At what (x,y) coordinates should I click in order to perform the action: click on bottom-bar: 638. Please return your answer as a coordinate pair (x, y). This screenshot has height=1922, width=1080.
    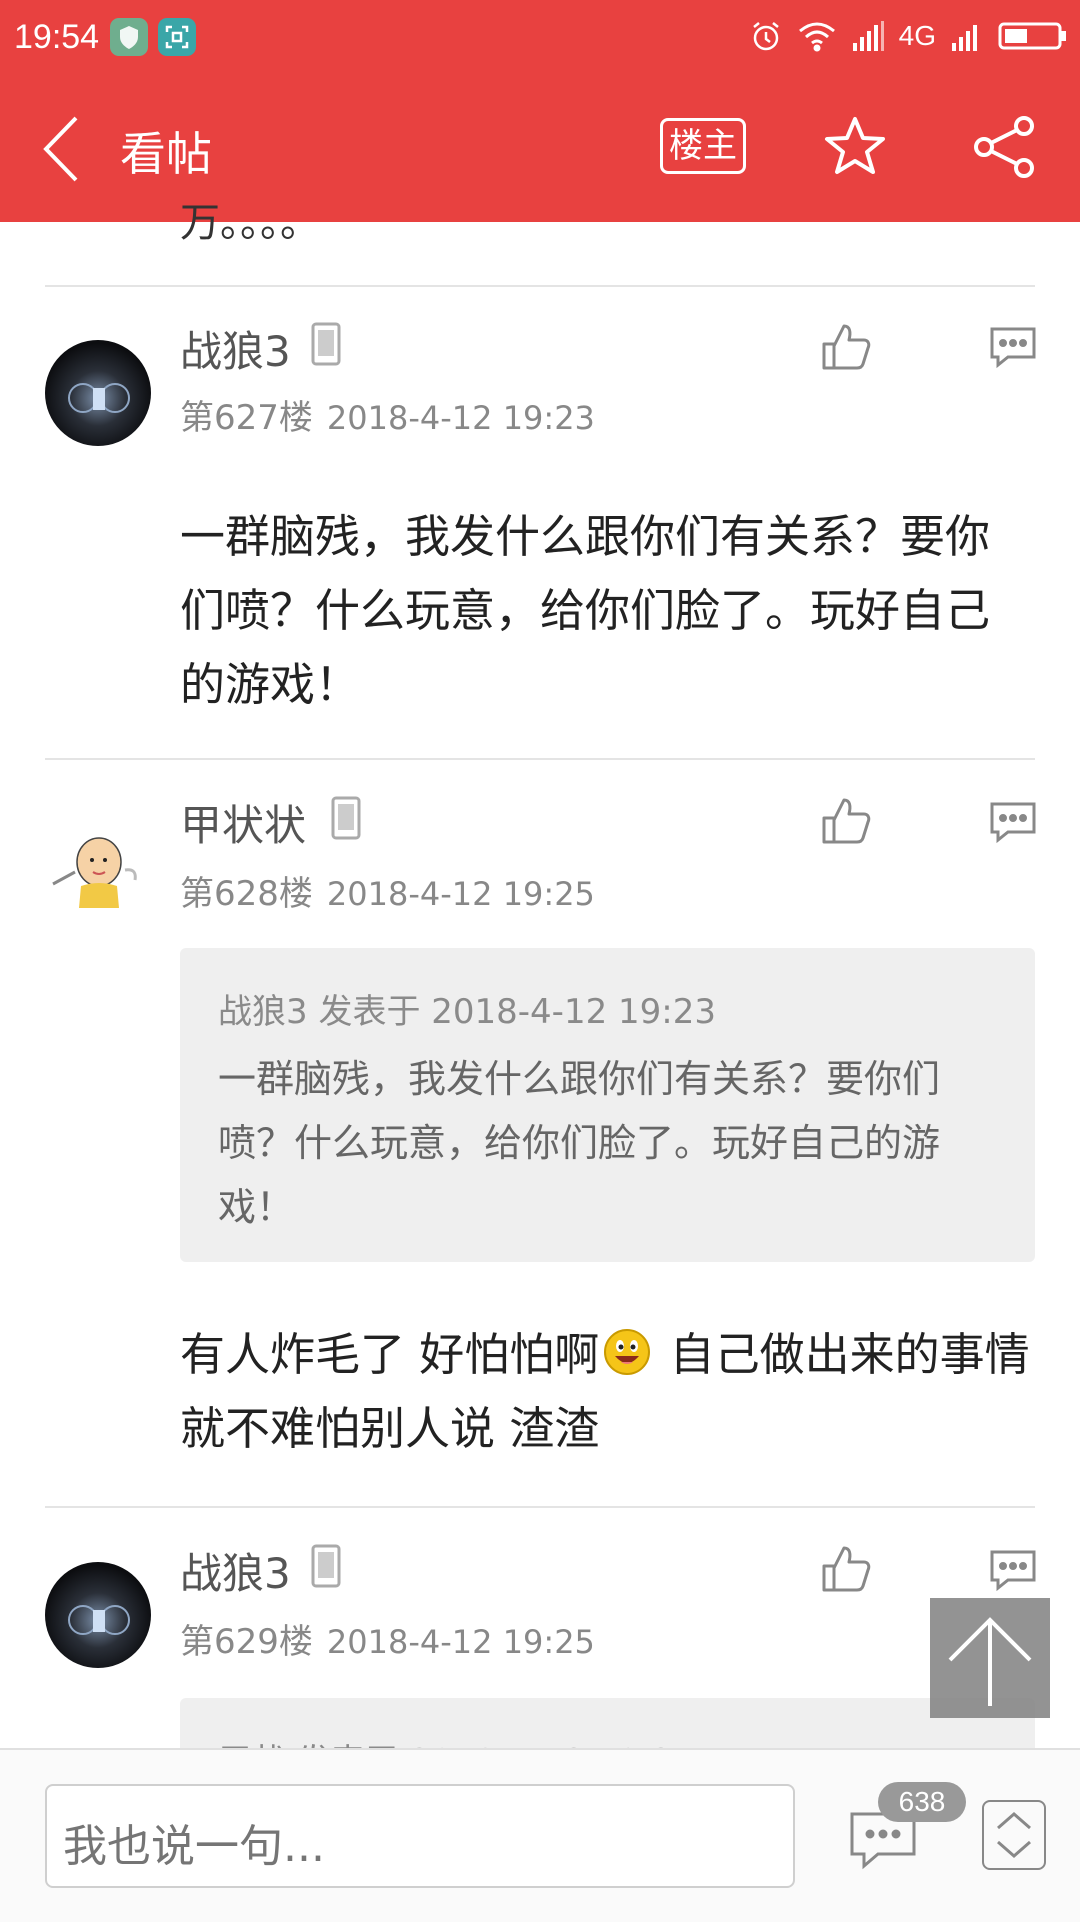
    Looking at the image, I should click on (540, 1835).